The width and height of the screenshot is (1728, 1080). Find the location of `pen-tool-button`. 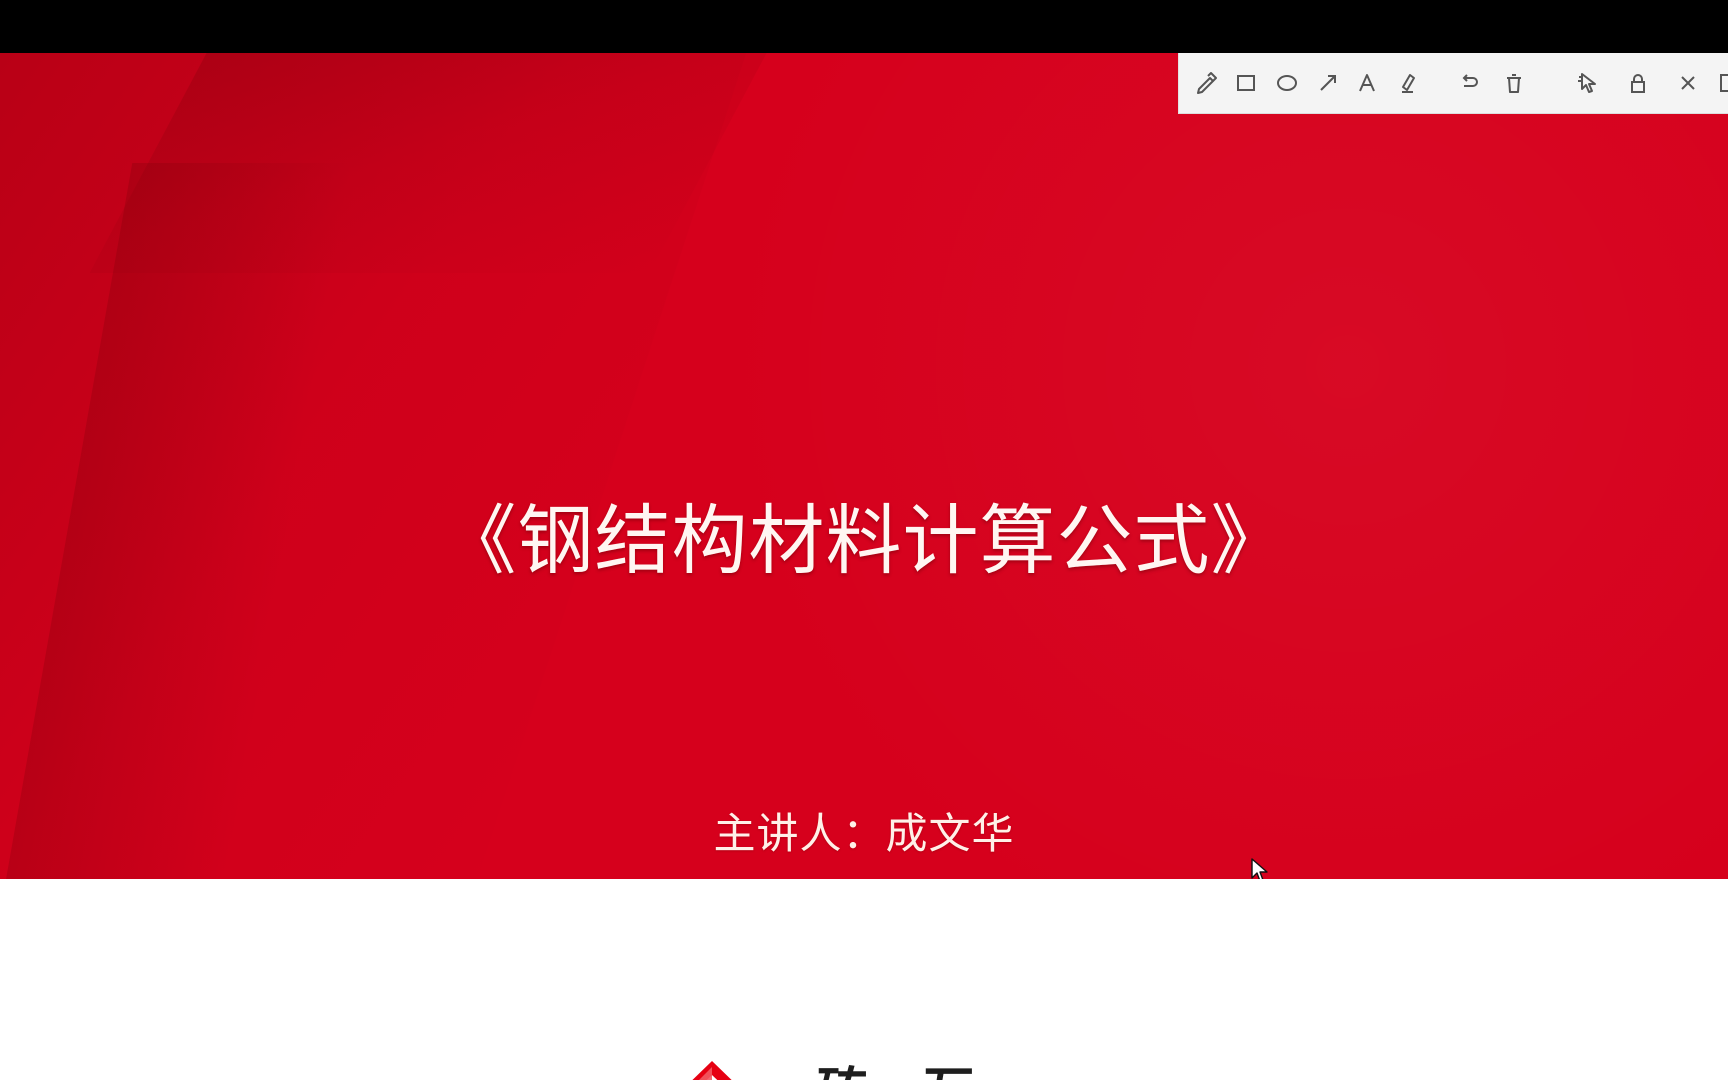

pen-tool-button is located at coordinates (1206, 83).